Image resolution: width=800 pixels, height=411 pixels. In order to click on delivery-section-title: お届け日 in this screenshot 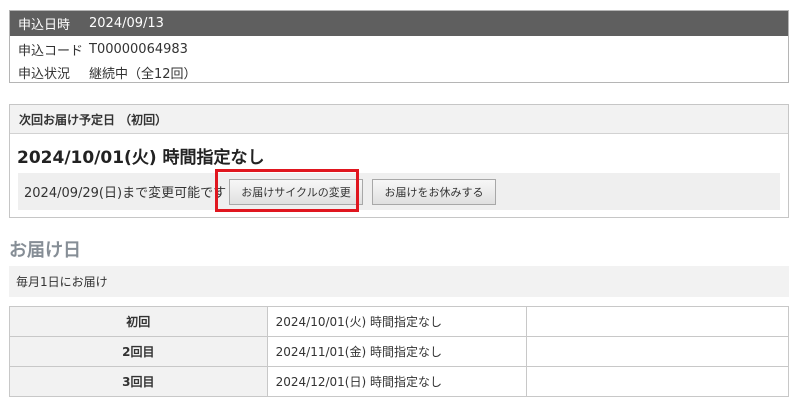, I will do `click(45, 250)`.